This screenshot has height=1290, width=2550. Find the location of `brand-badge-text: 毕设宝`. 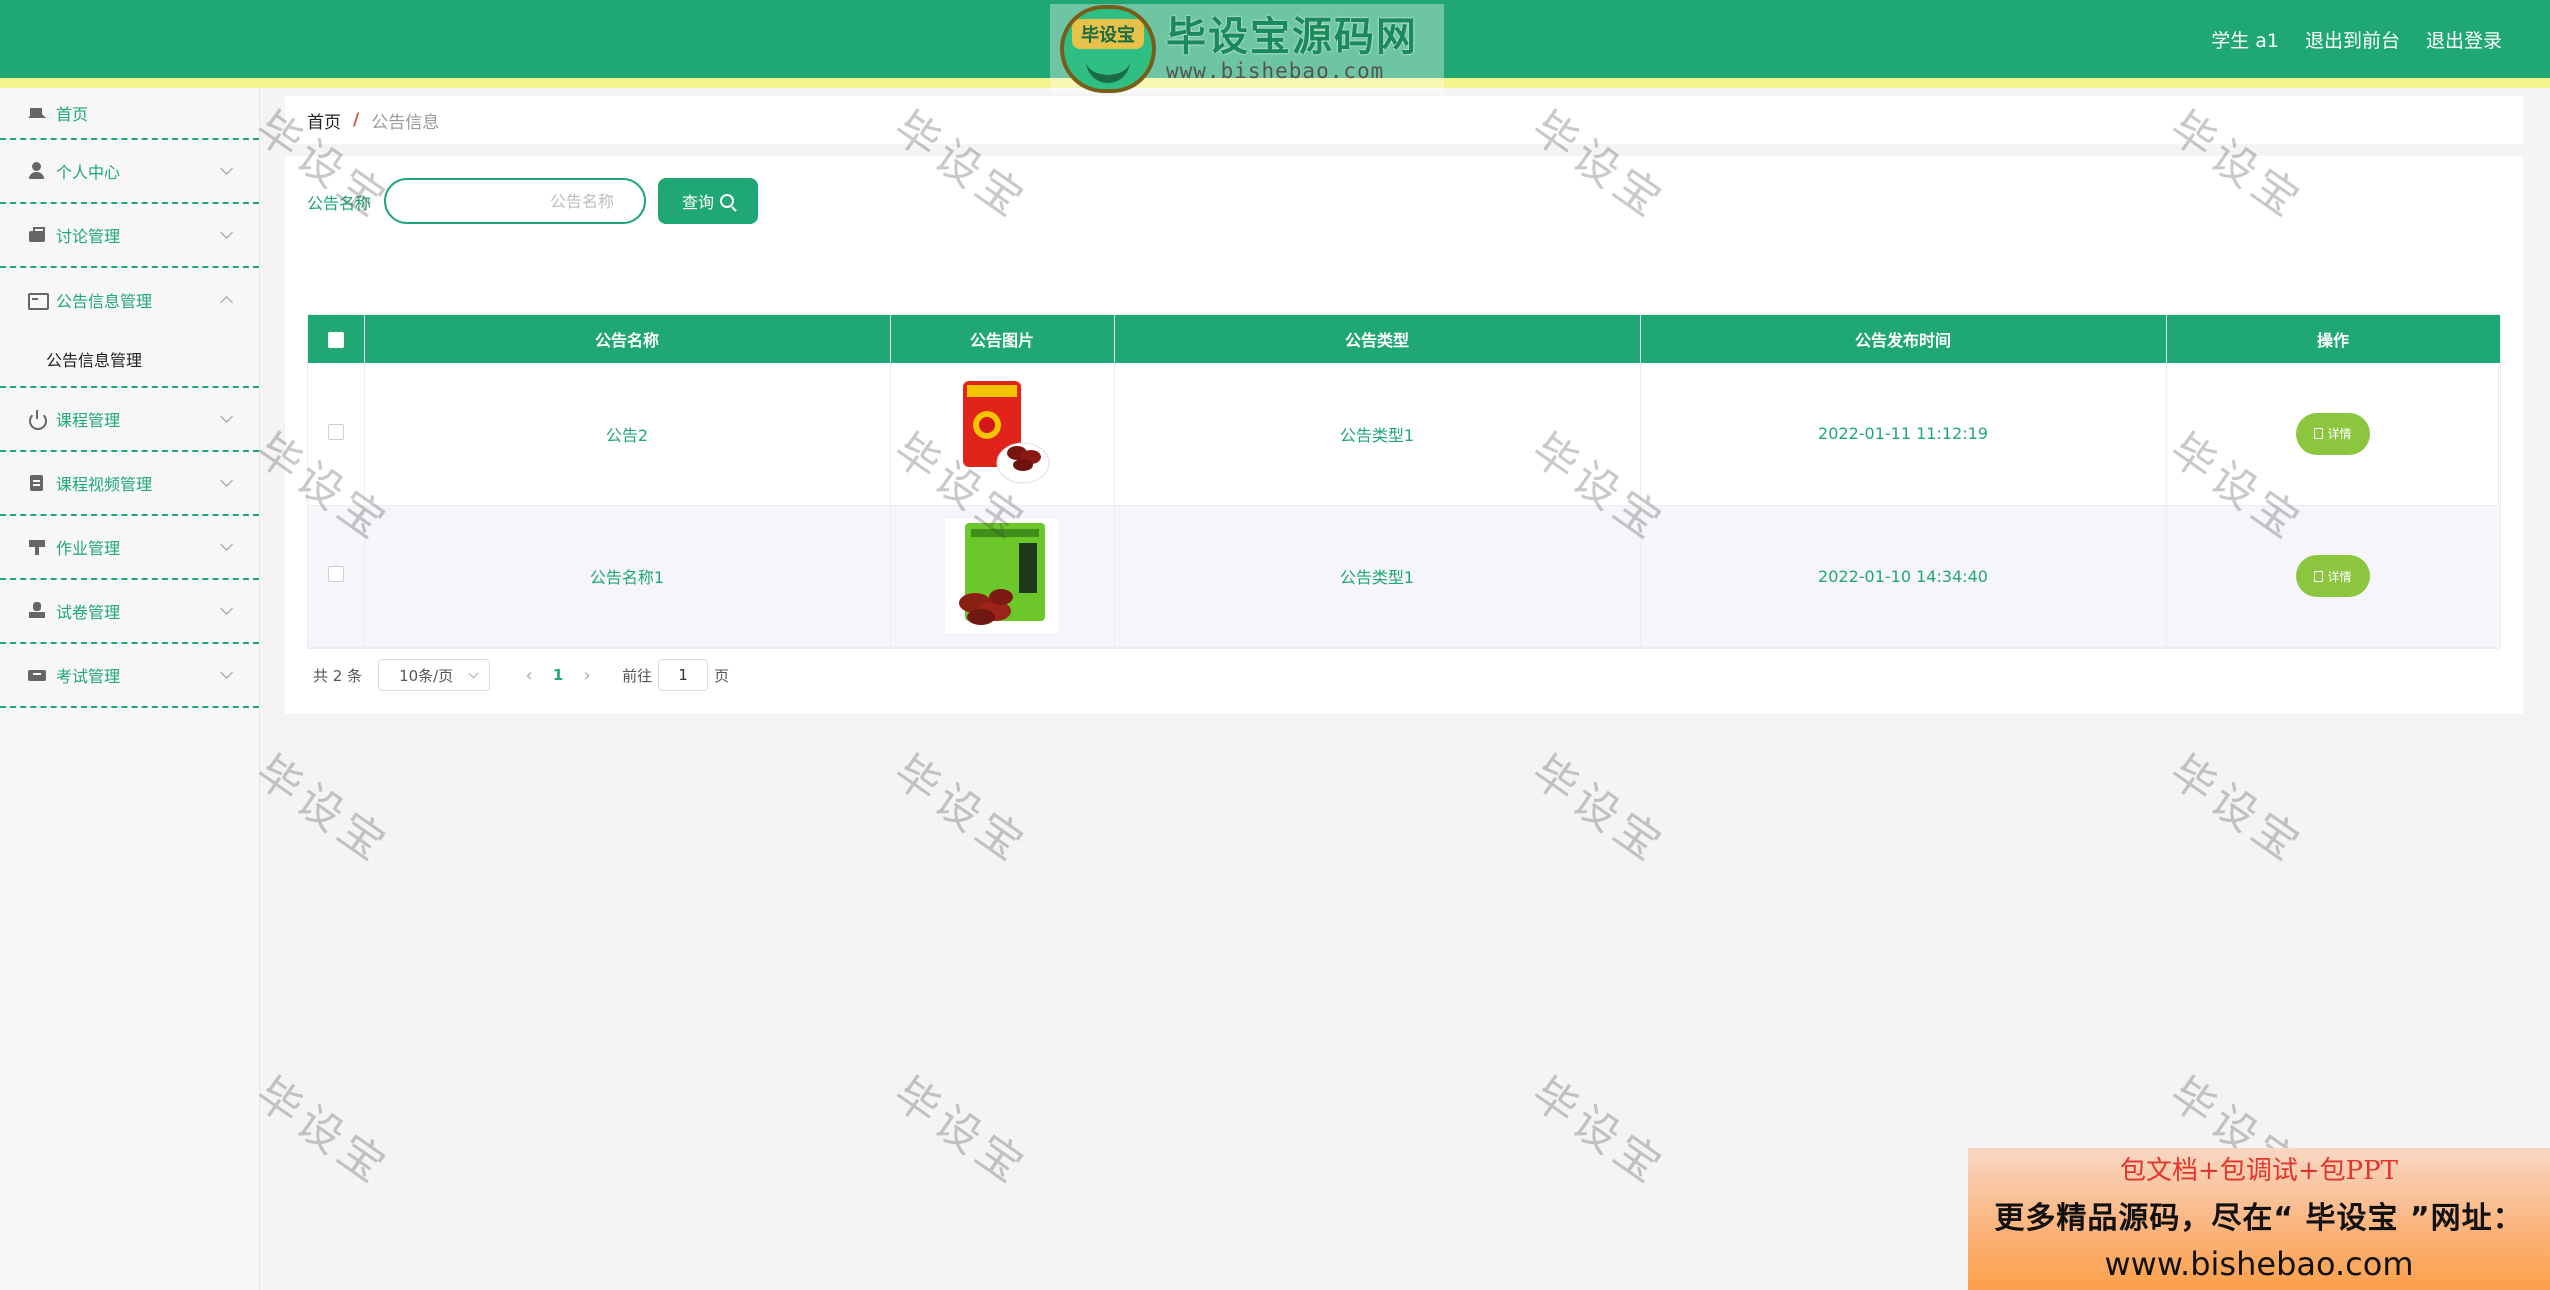

brand-badge-text: 毕设宝 is located at coordinates (1108, 34).